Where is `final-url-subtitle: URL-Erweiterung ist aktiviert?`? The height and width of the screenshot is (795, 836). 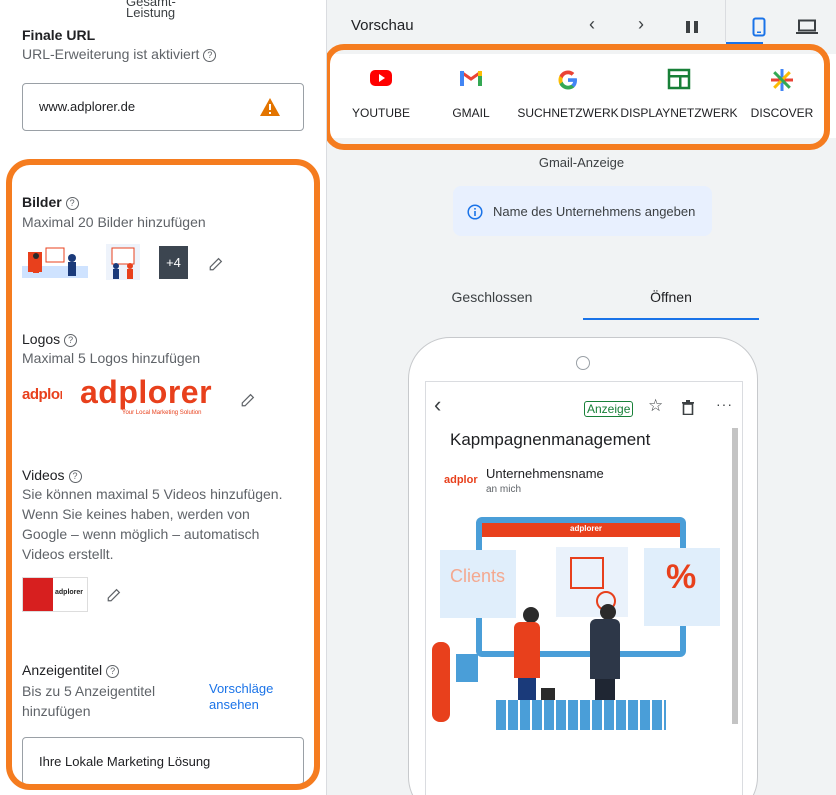 final-url-subtitle: URL-Erweiterung ist aktiviert? is located at coordinates (119, 54).